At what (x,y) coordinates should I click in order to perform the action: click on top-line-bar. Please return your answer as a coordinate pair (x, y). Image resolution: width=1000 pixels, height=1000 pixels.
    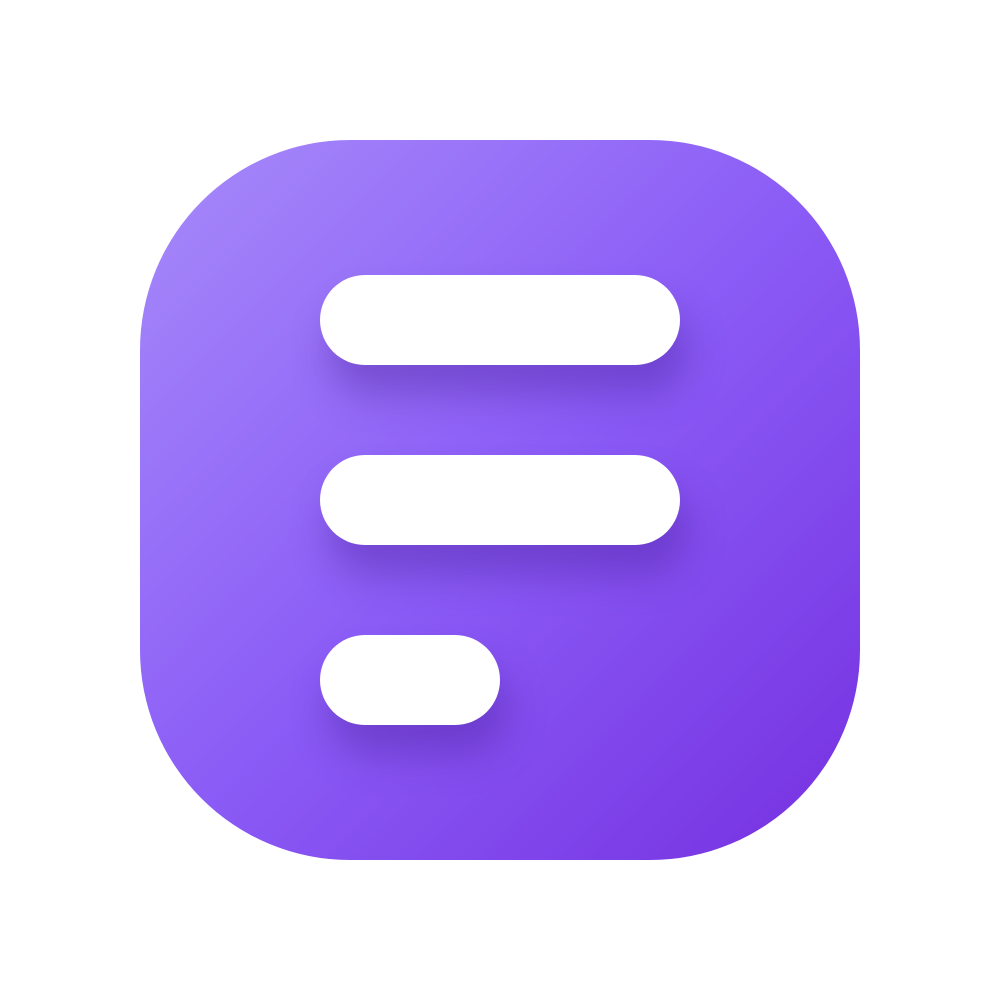
    Looking at the image, I should click on (500, 320).